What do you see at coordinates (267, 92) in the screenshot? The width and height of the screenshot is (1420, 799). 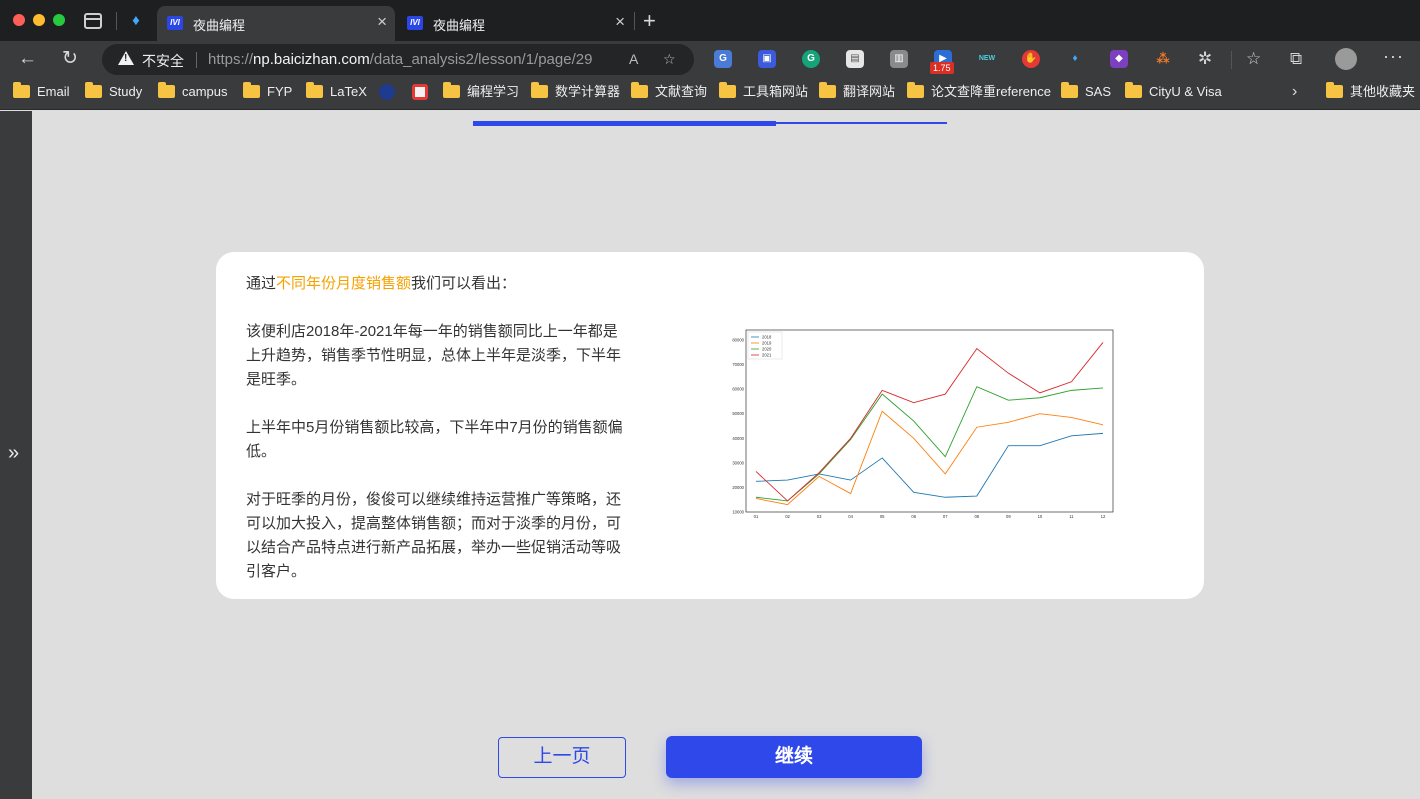 I see `bookmark-folder: FYP` at bounding box center [267, 92].